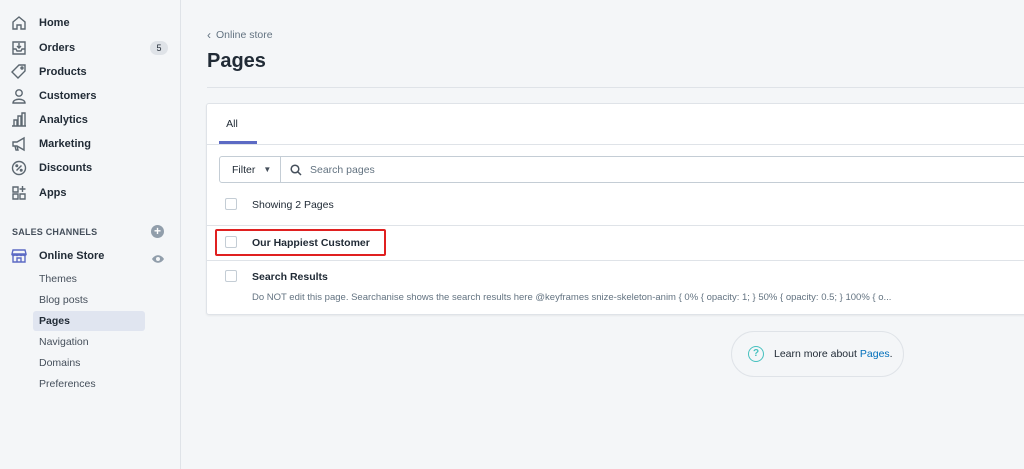 The width and height of the screenshot is (1024, 469). I want to click on help-suffix: ., so click(891, 354).